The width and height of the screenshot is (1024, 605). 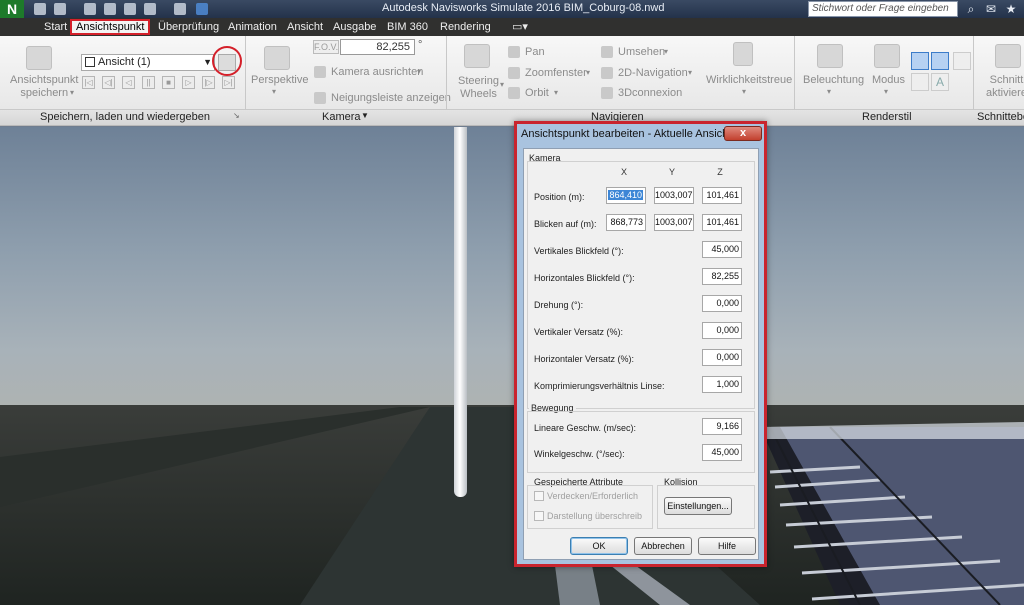 I want to click on position-label: Position (m):, so click(x=559, y=197).